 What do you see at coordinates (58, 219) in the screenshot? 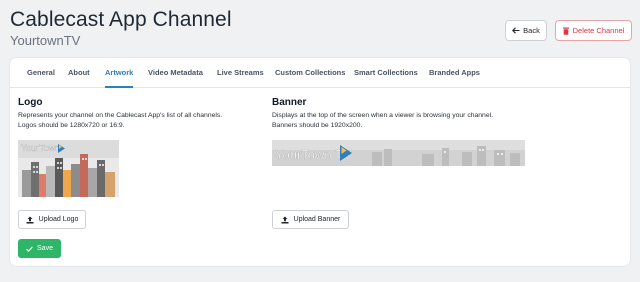
I see `upload-logo-label: Upload Logo` at bounding box center [58, 219].